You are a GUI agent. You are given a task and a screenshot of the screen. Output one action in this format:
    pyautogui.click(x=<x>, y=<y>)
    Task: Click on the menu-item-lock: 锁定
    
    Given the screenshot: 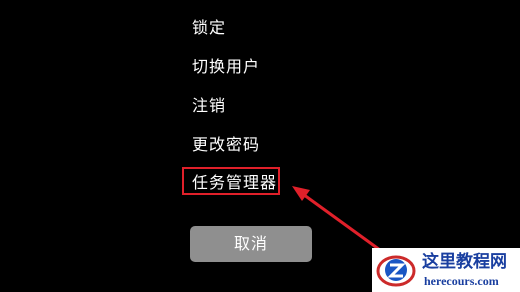 What is the action you would take?
    pyautogui.click(x=209, y=28)
    